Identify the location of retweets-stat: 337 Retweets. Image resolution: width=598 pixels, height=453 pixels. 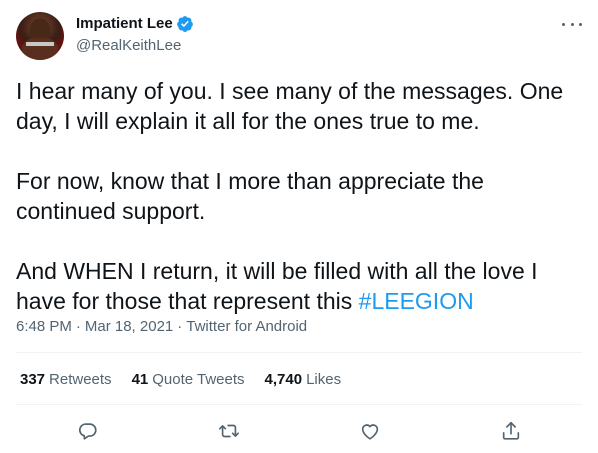
(66, 380).